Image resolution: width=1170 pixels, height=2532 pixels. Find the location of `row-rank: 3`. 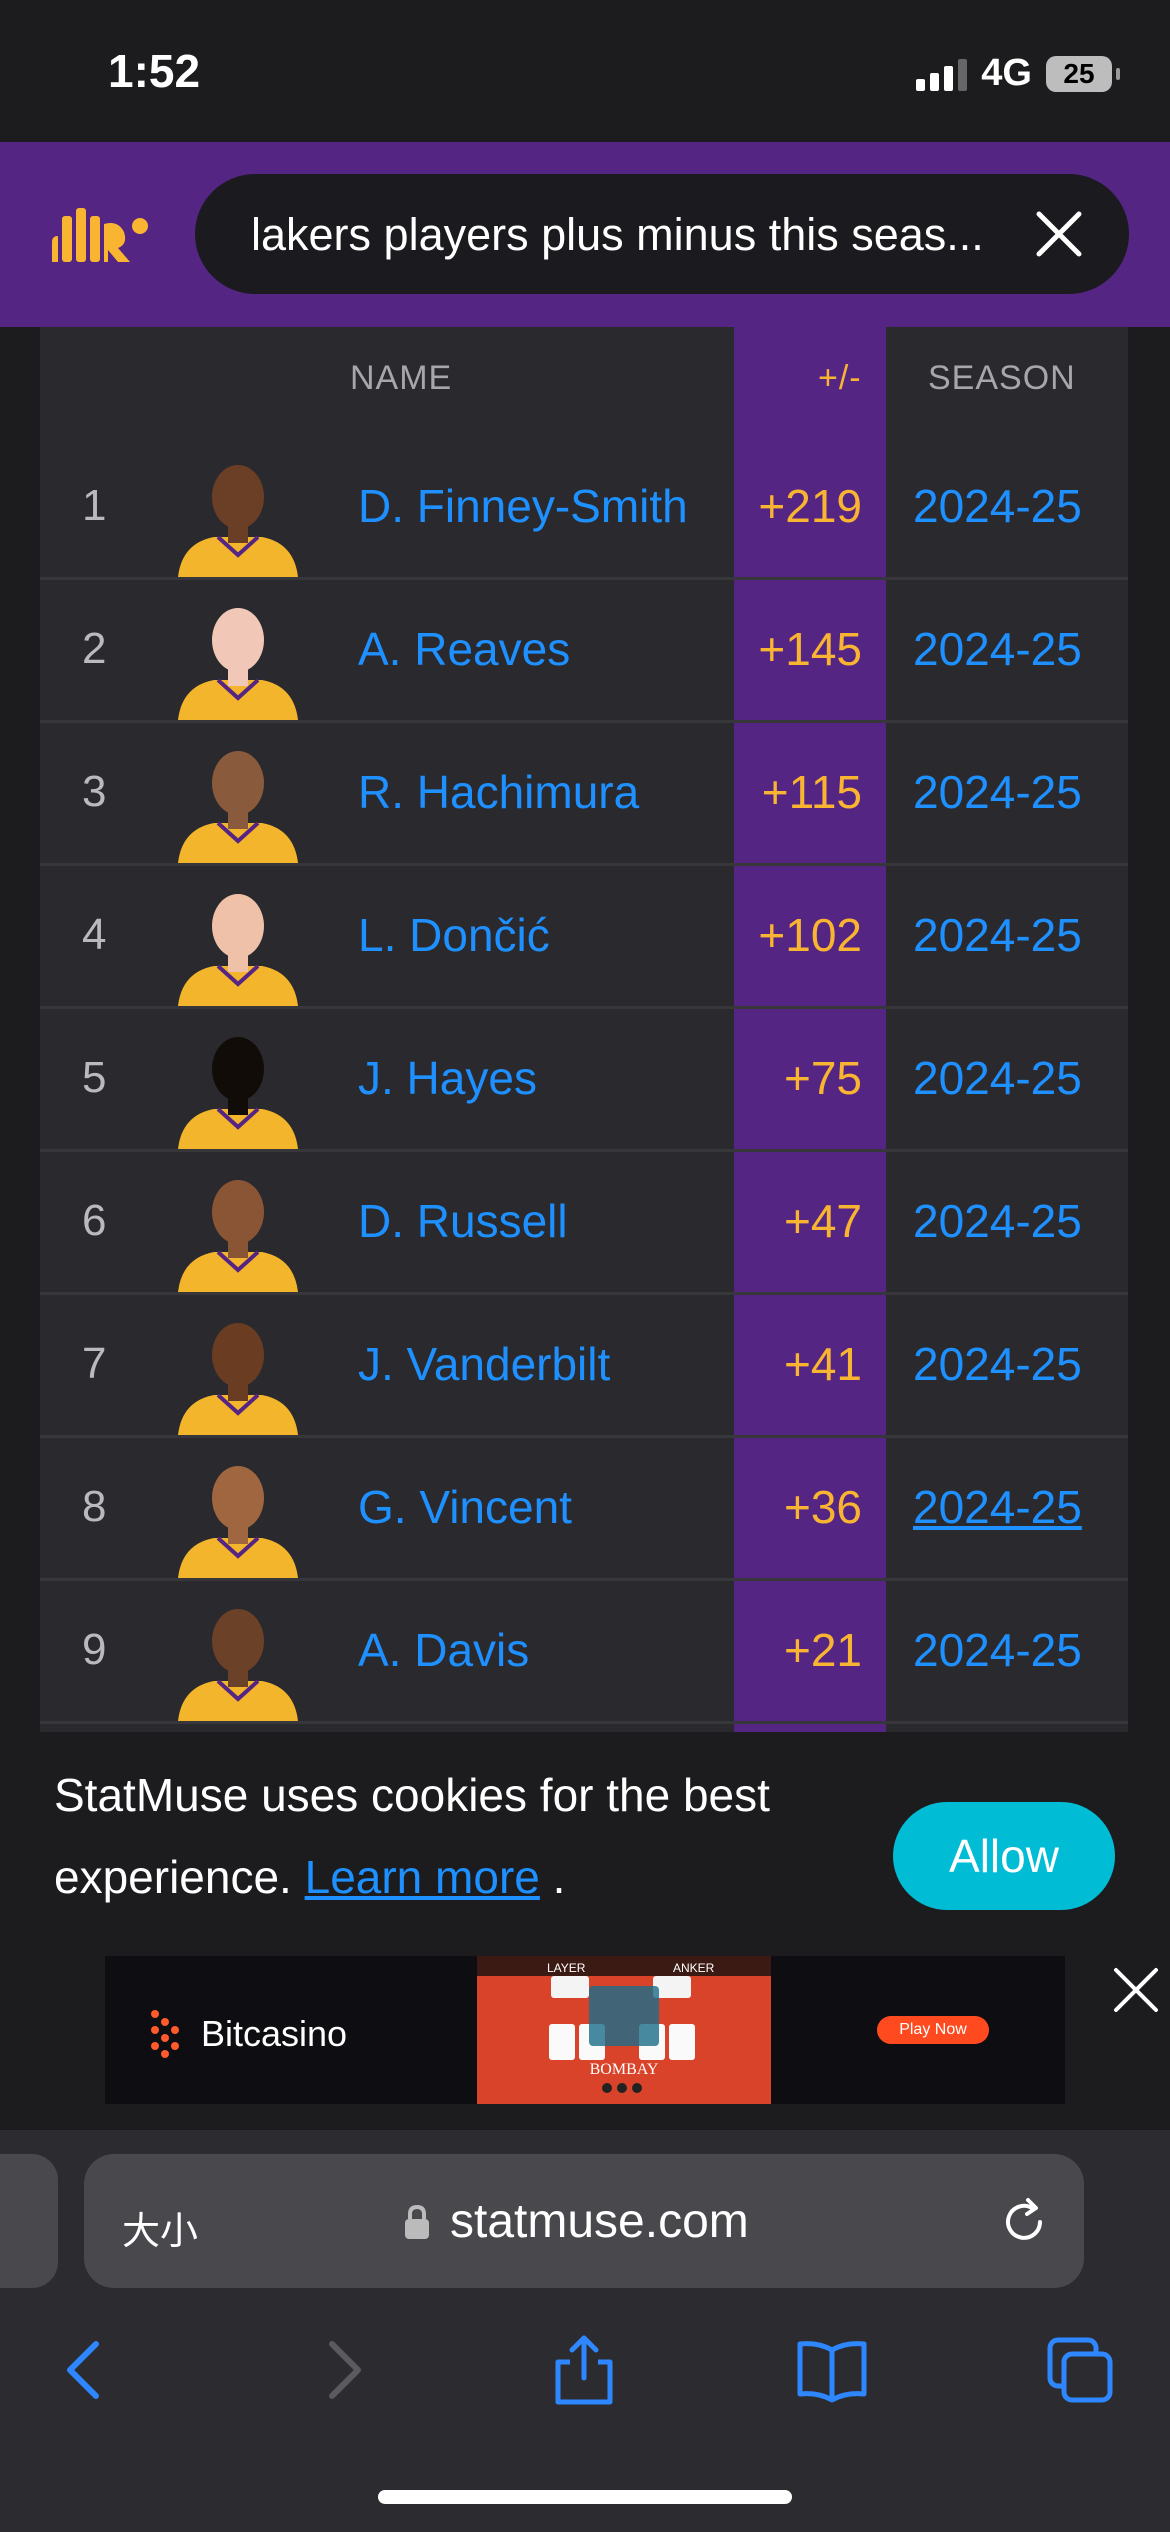

row-rank: 3 is located at coordinates (94, 791).